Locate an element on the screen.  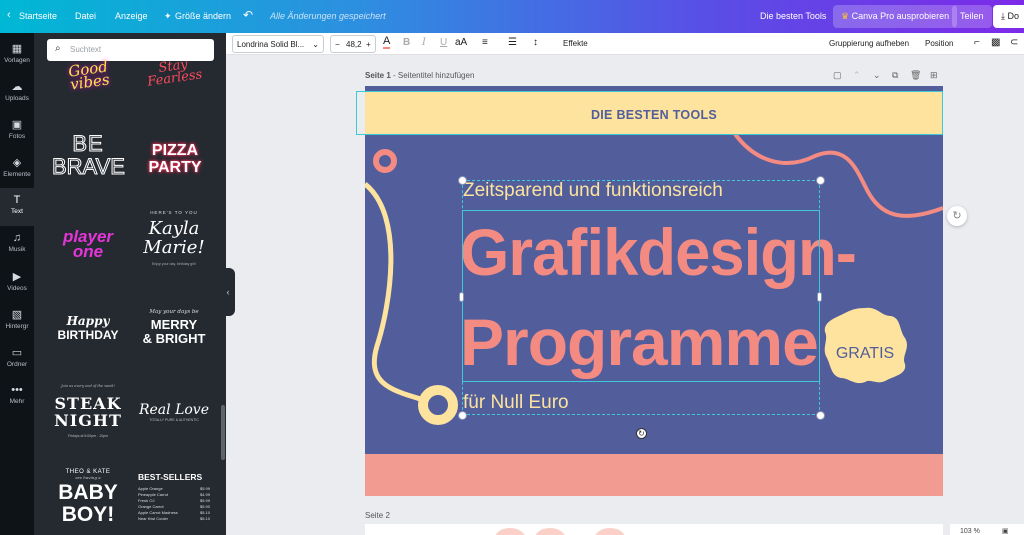
rail-item-videos: ▶ Videos is located at coordinates (17, 283).